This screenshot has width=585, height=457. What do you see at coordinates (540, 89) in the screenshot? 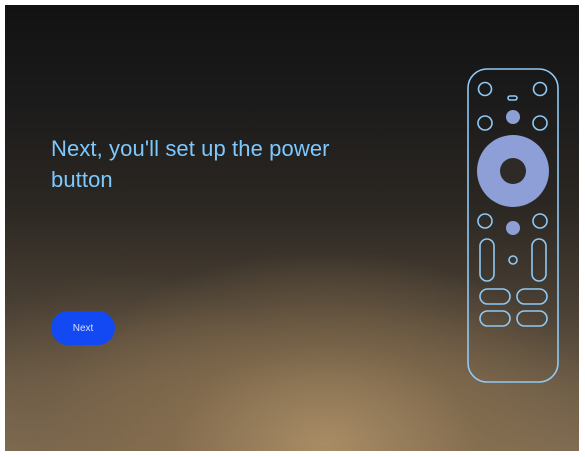
I see `top-right-button` at bounding box center [540, 89].